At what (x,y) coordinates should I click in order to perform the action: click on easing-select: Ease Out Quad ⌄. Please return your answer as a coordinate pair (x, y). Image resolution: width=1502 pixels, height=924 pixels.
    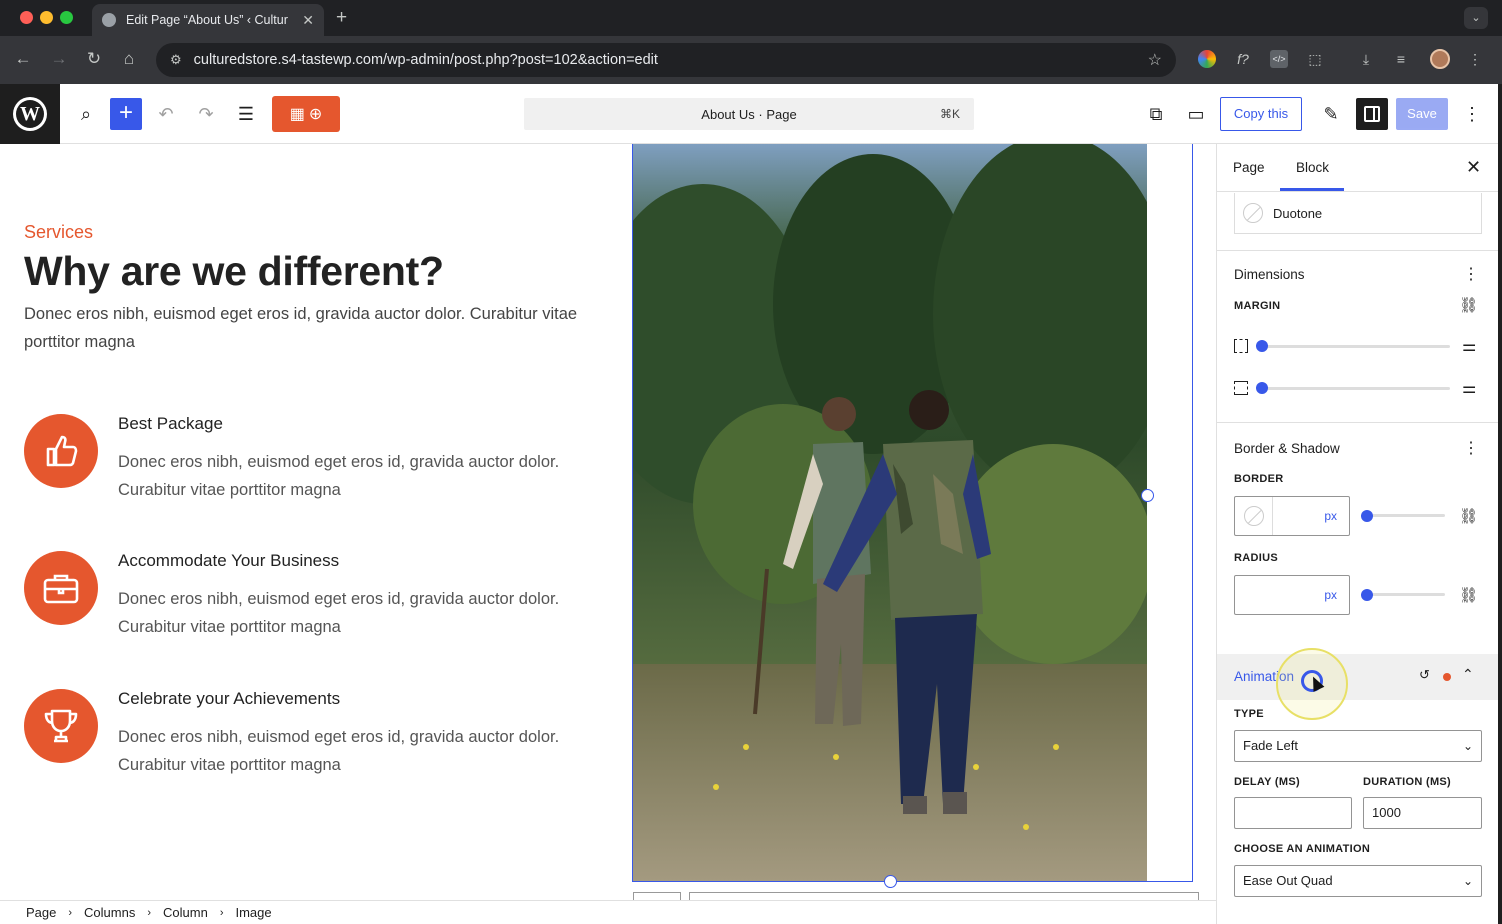
    Looking at the image, I should click on (1358, 881).